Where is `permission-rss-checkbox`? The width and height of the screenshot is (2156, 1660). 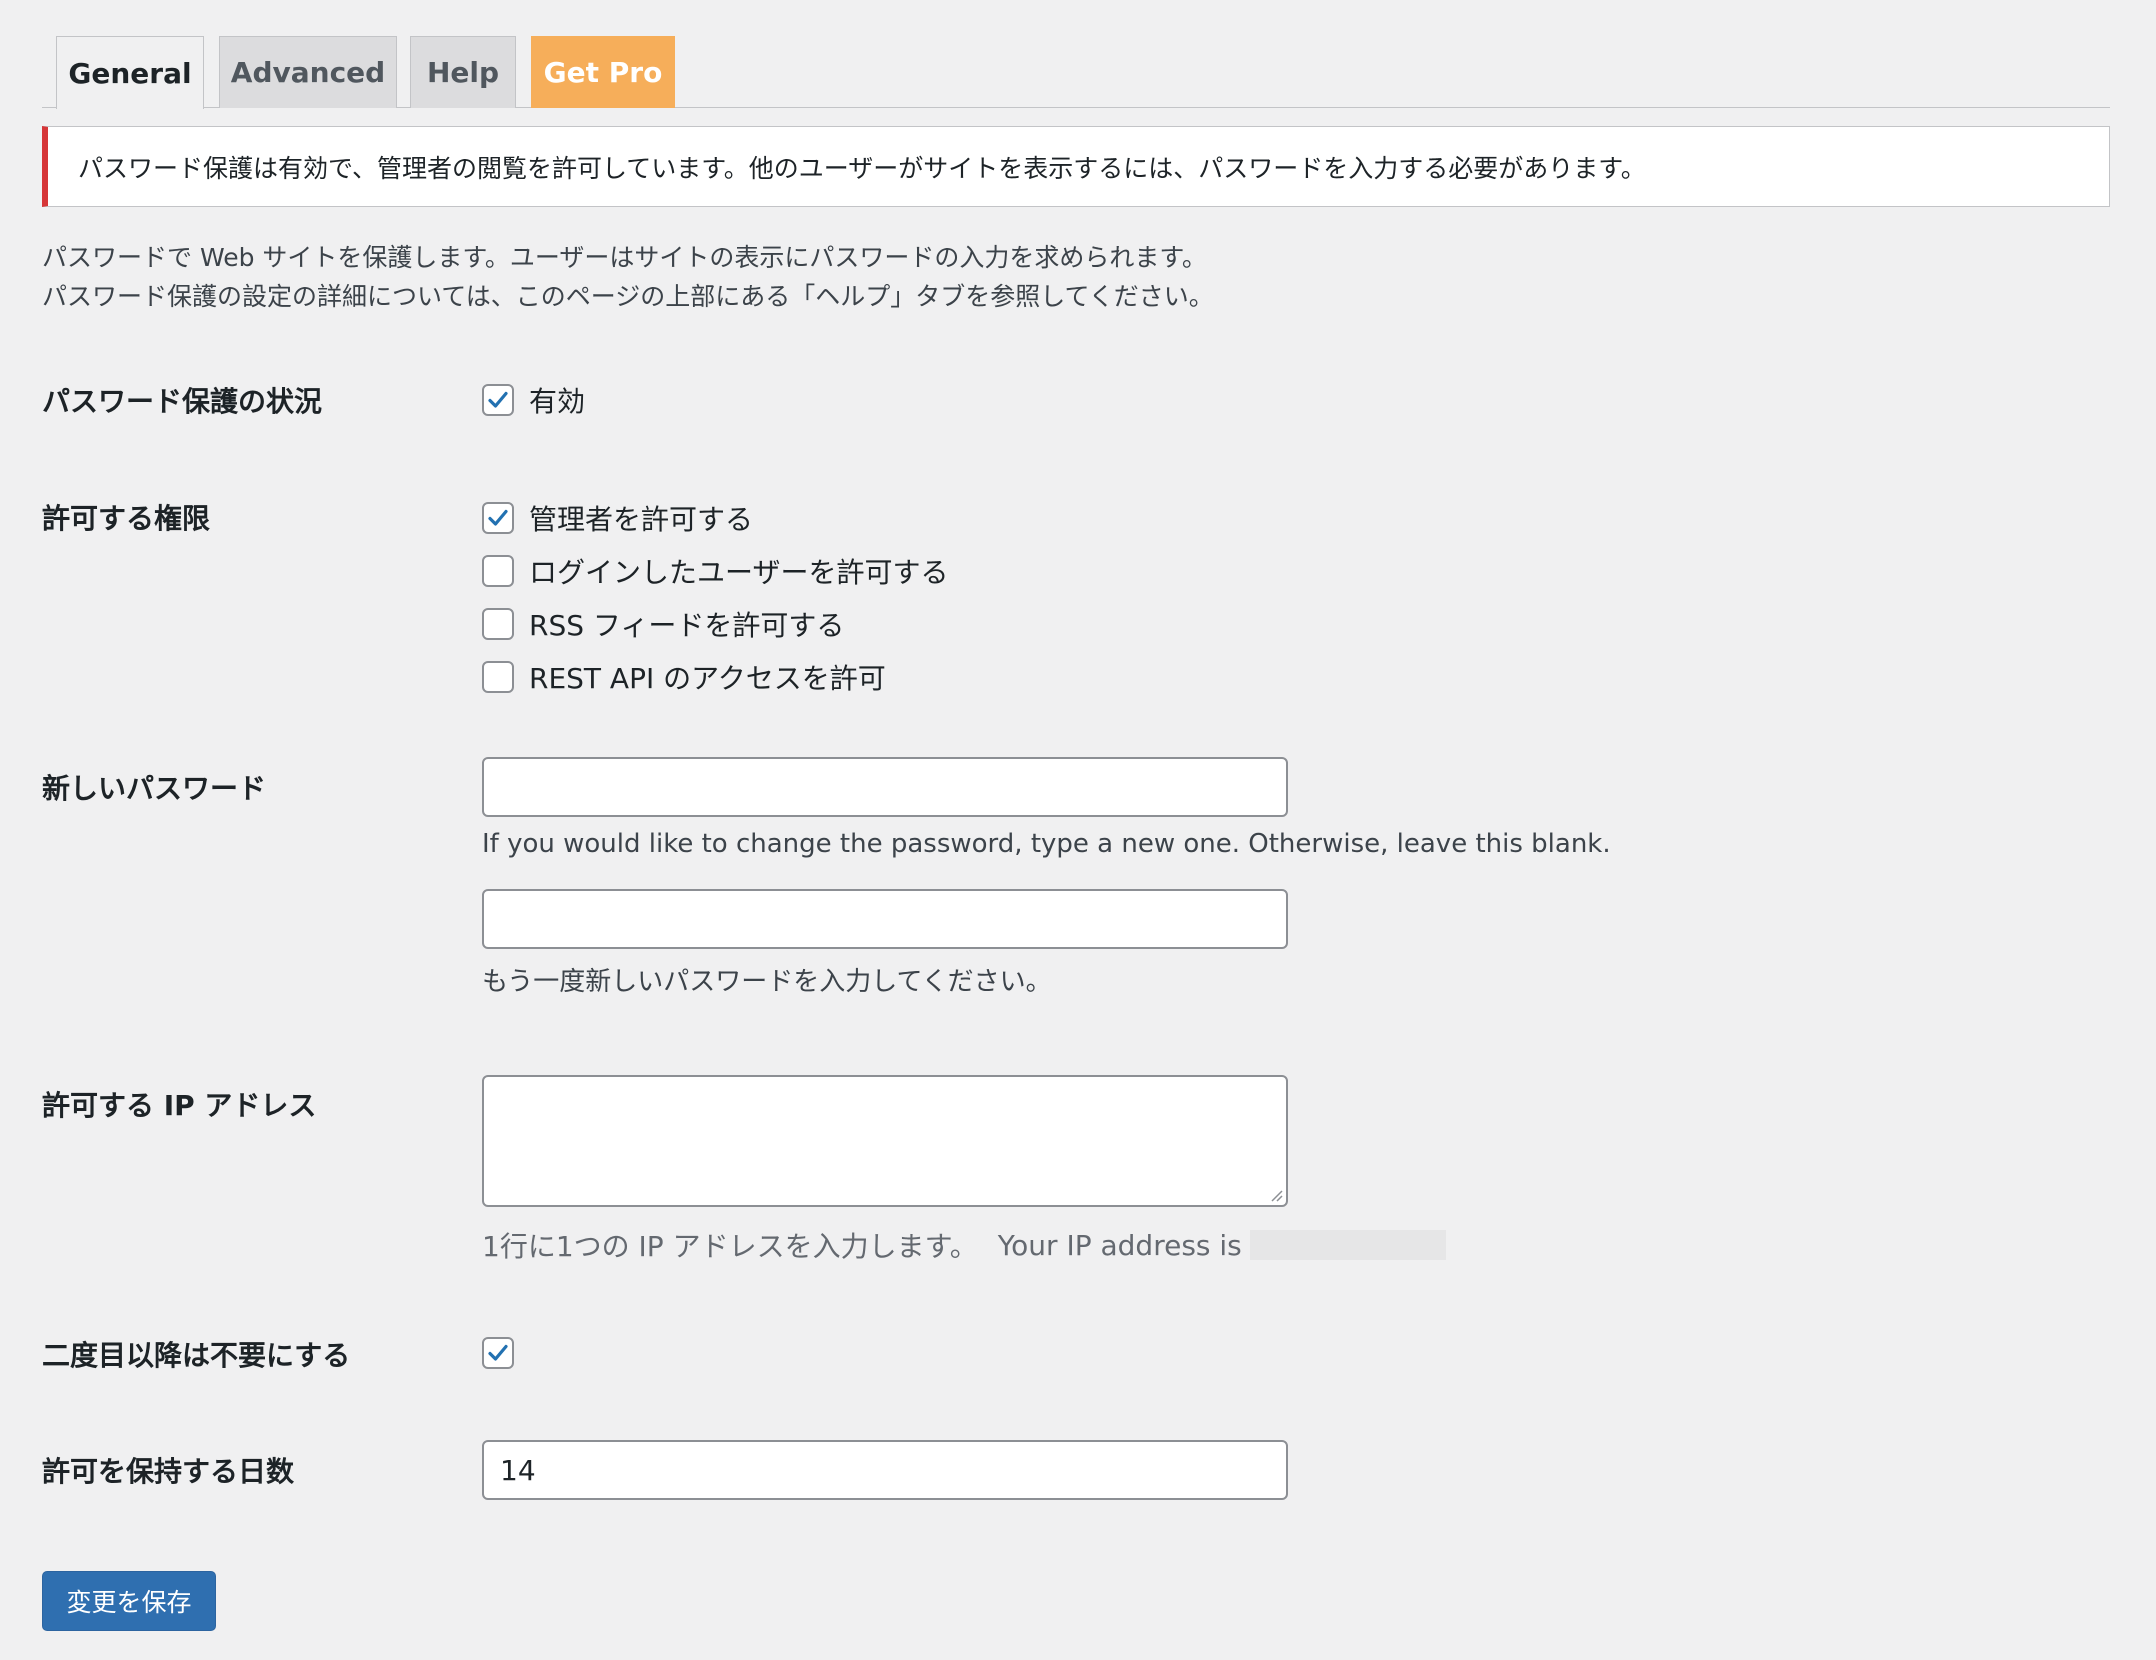
permission-rss-checkbox is located at coordinates (498, 623).